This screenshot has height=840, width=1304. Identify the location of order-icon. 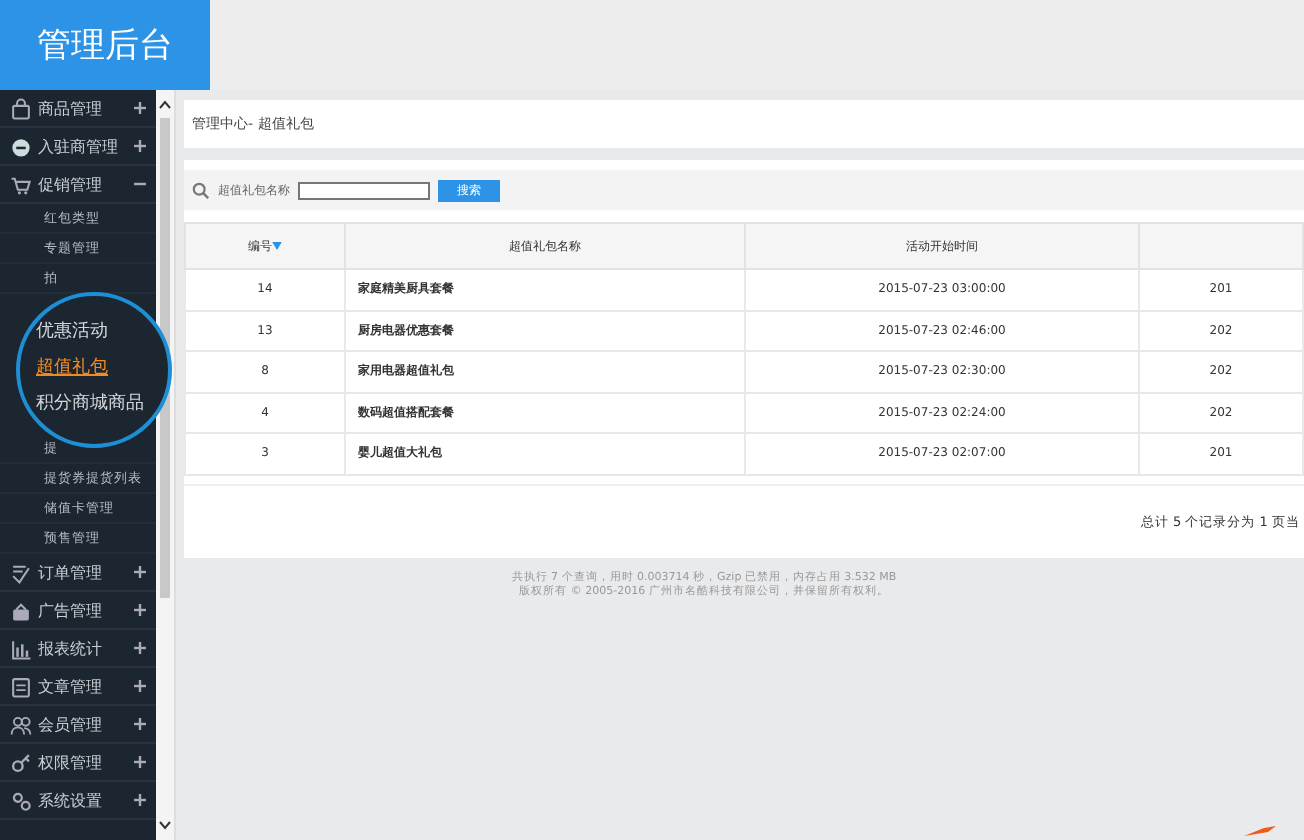
(21, 572).